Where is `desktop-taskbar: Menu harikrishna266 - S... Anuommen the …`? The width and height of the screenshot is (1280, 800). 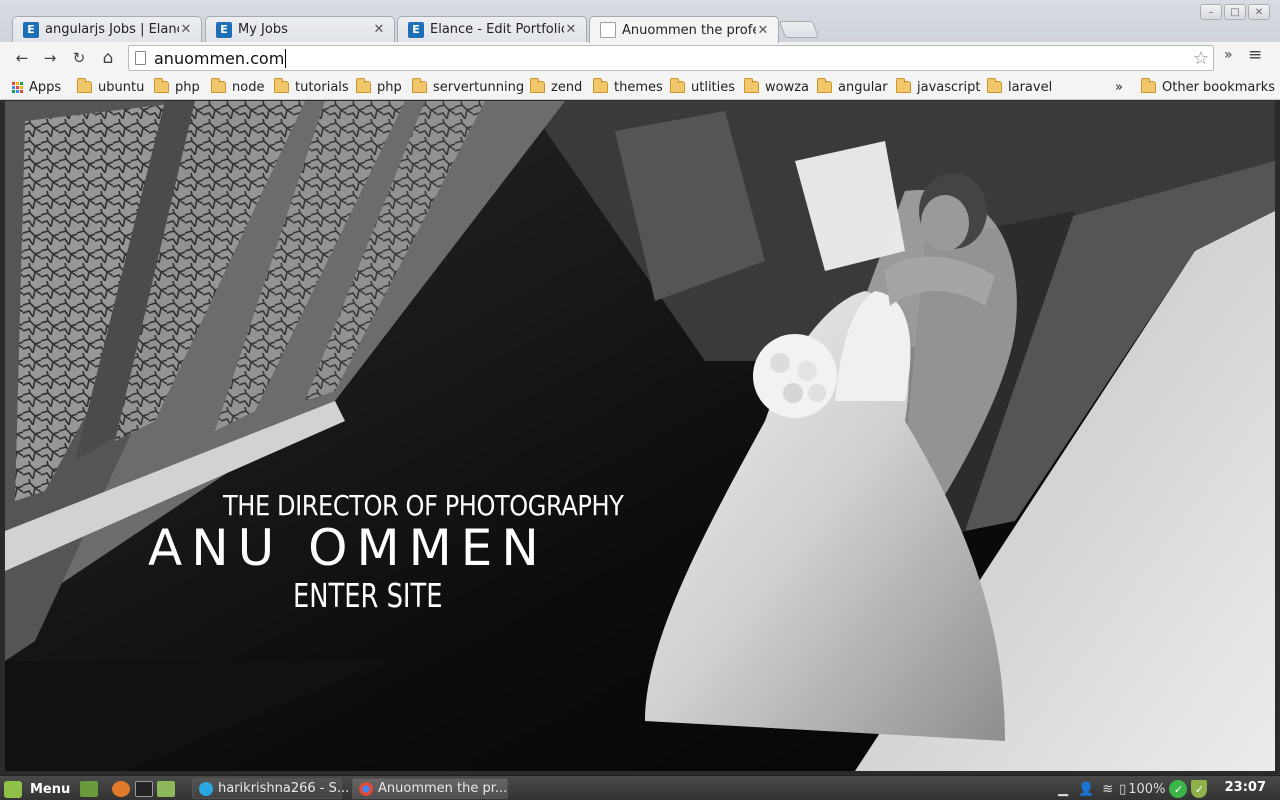 desktop-taskbar: Menu harikrishna266 - S... Anuommen the … is located at coordinates (640, 787).